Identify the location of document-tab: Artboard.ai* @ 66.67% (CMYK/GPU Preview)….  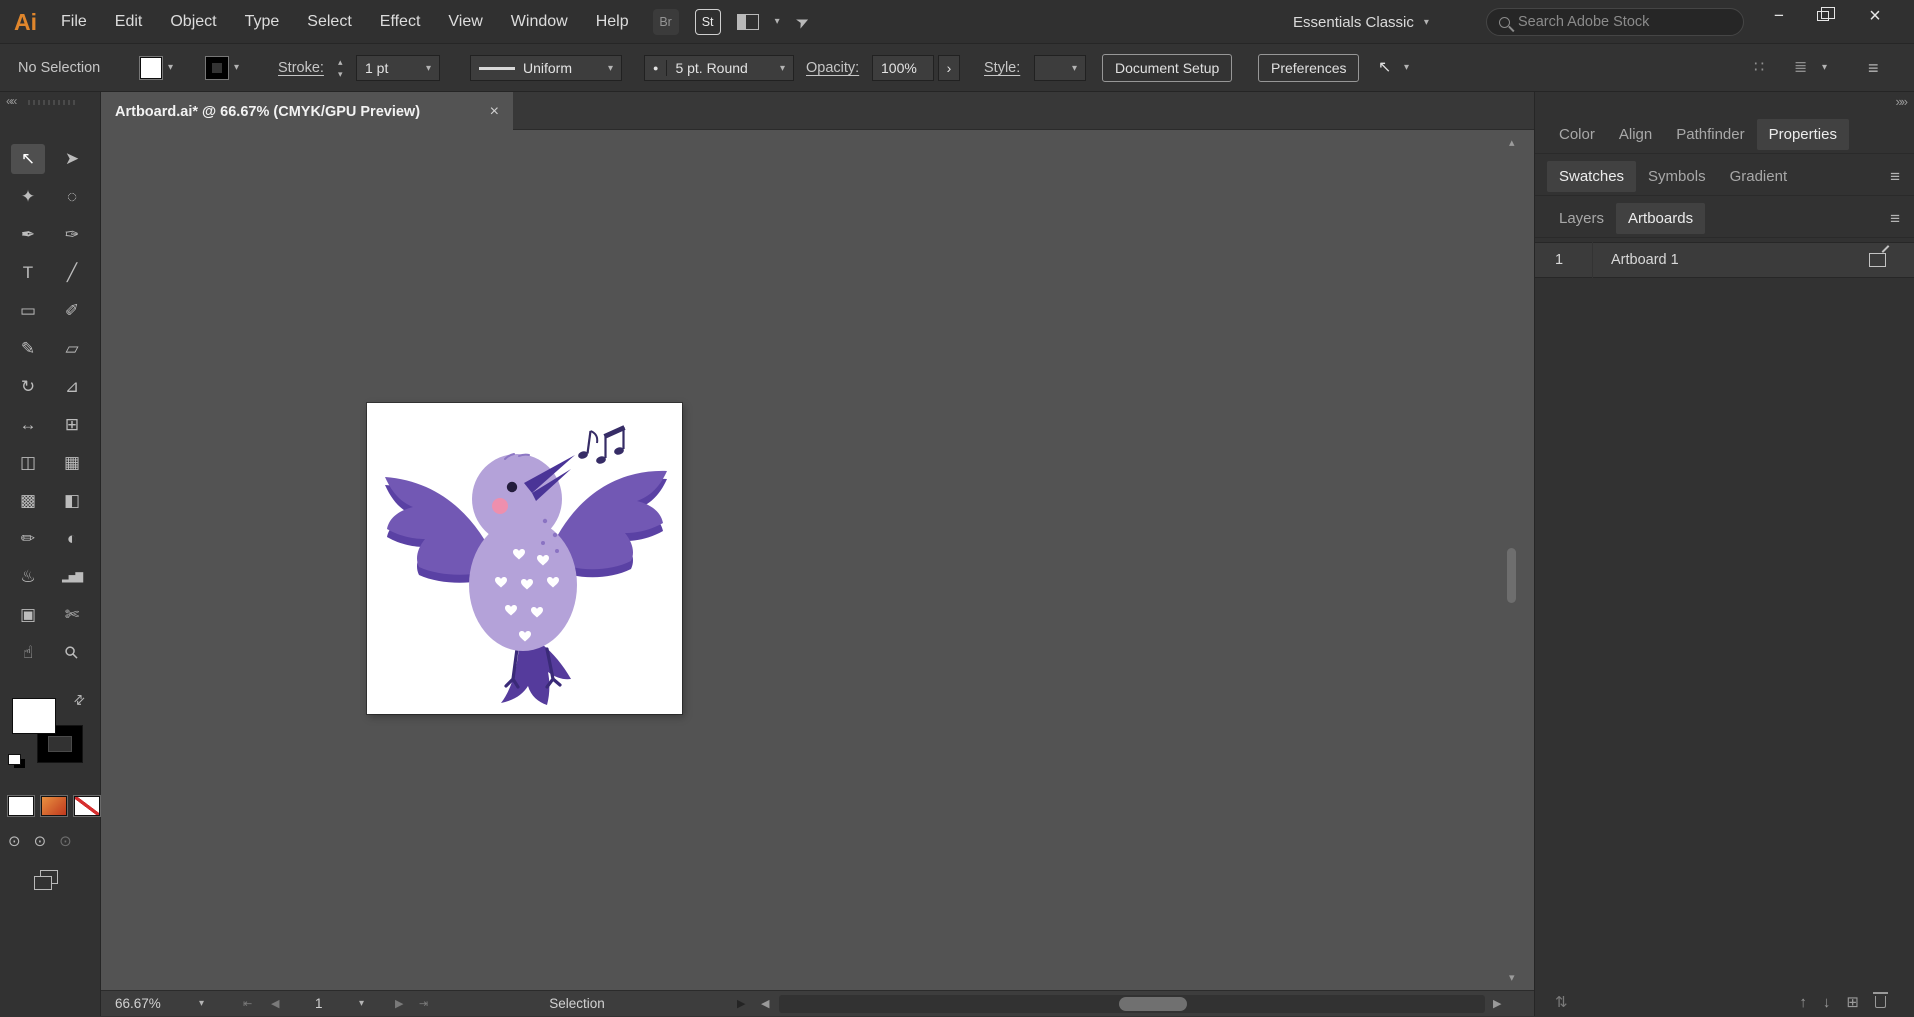
(307, 111).